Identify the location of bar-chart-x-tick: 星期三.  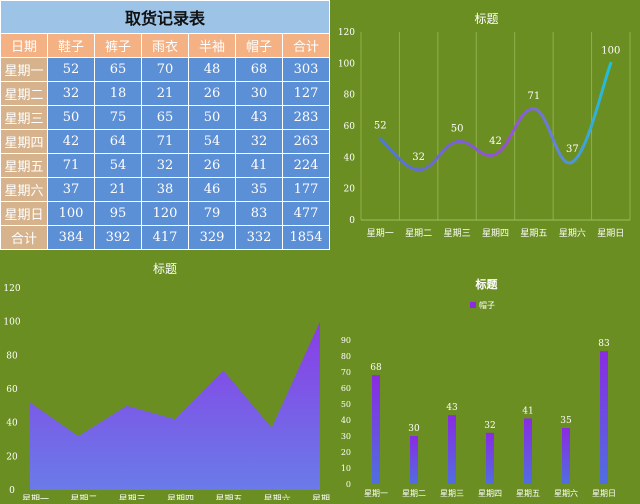
(452, 493).